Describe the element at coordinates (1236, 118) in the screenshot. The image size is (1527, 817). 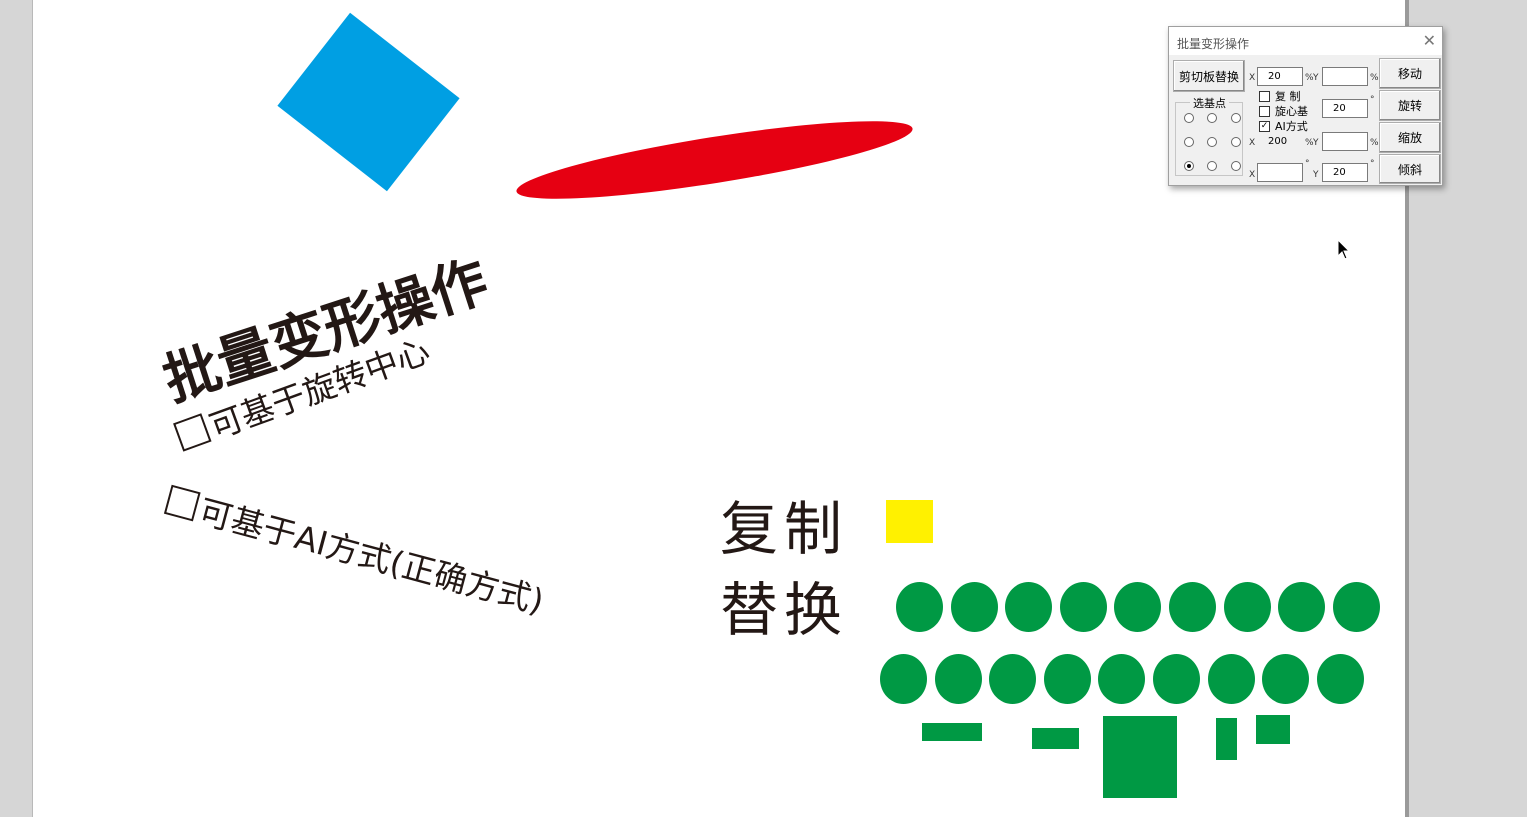
I see `base-point-top-right-radio` at that location.